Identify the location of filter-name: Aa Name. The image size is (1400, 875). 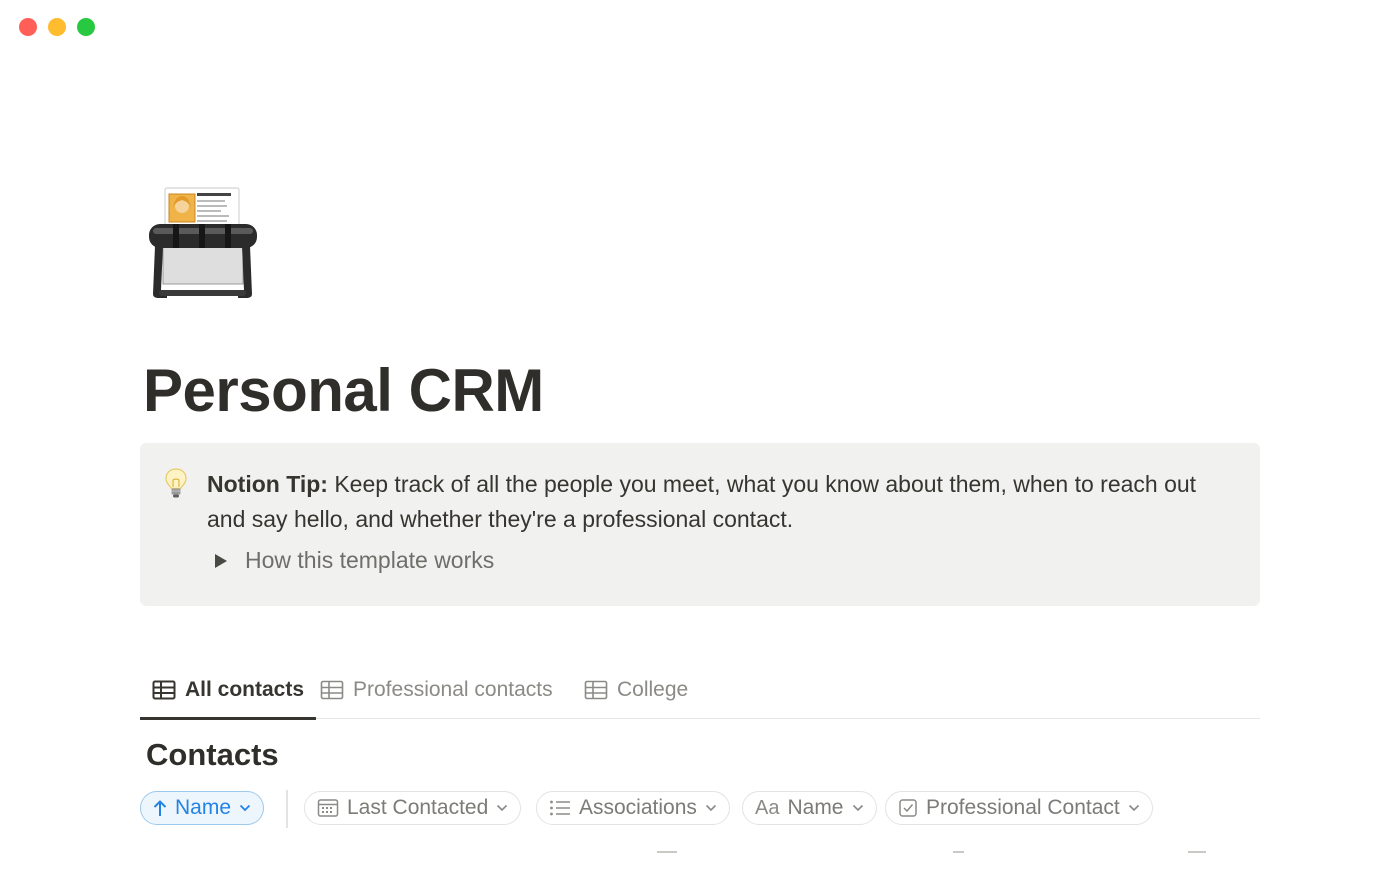
(809, 808).